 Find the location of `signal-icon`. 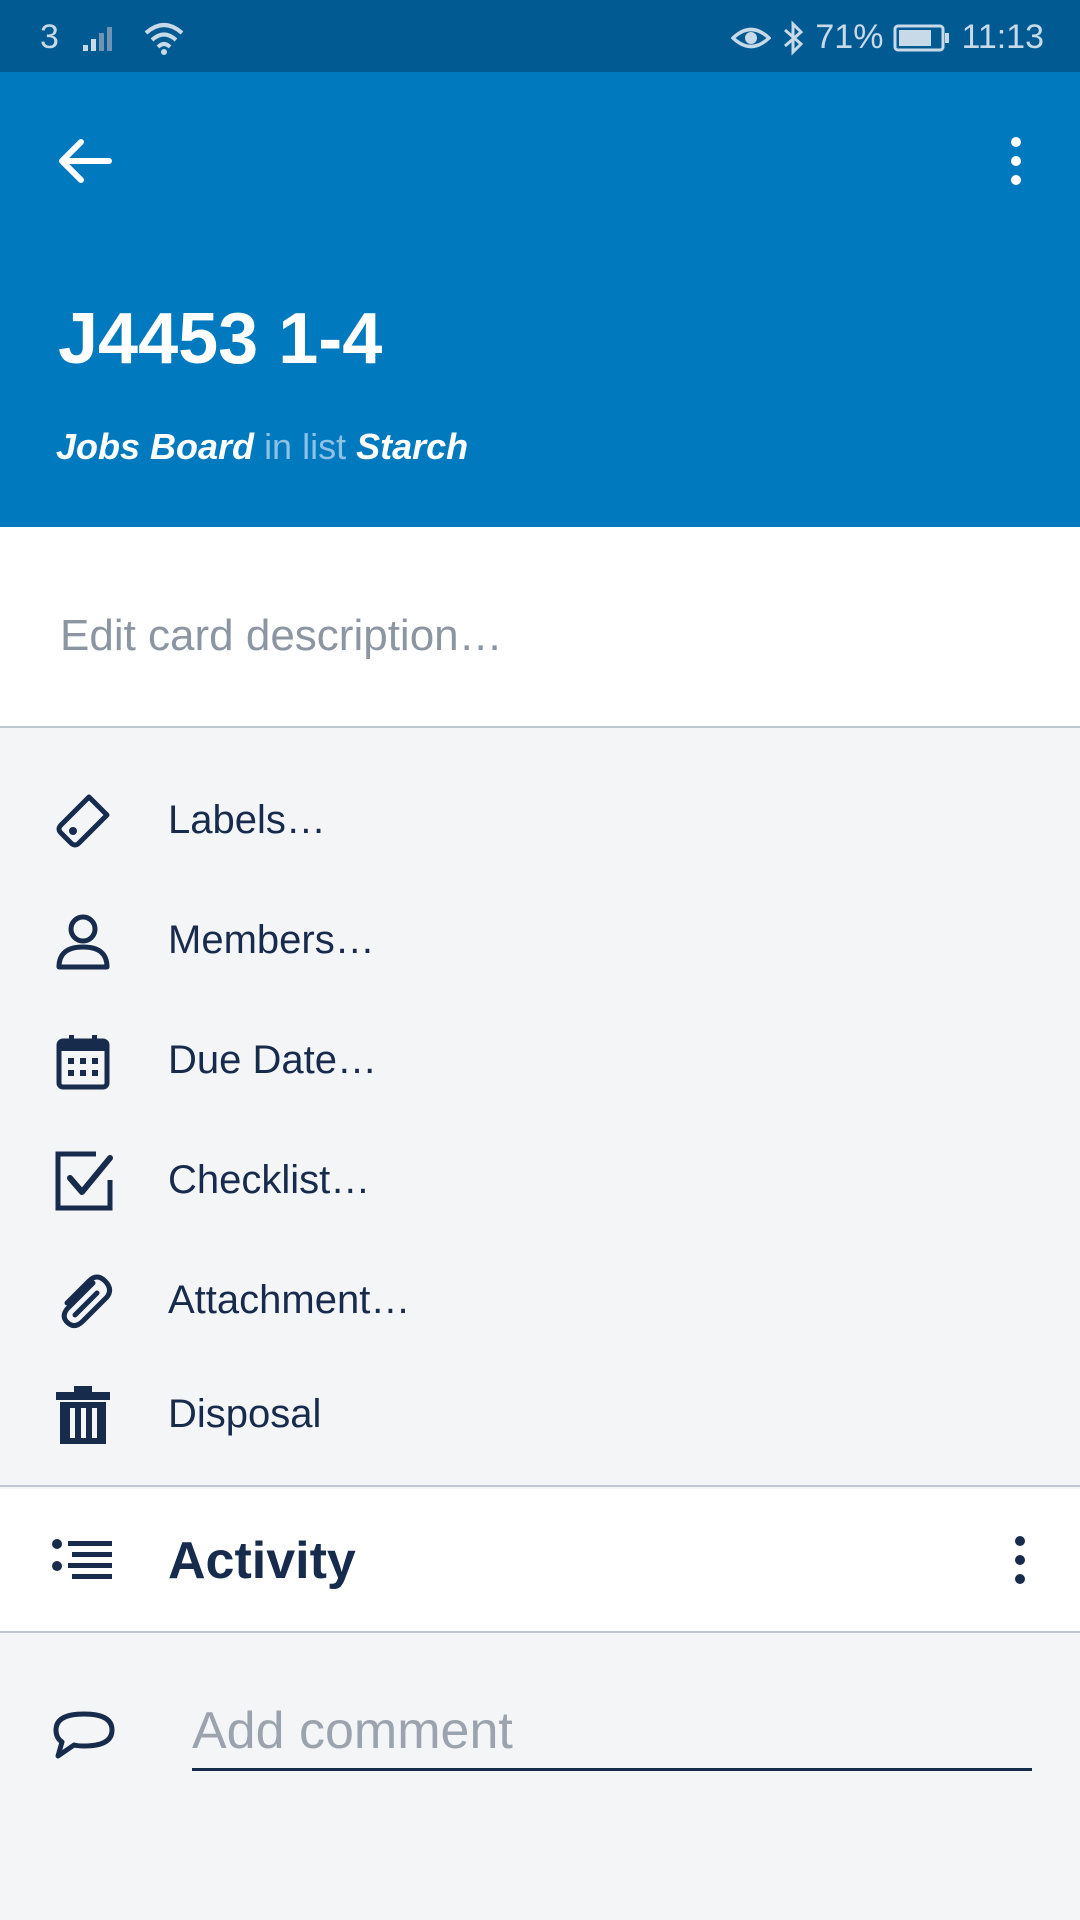

signal-icon is located at coordinates (101, 38).